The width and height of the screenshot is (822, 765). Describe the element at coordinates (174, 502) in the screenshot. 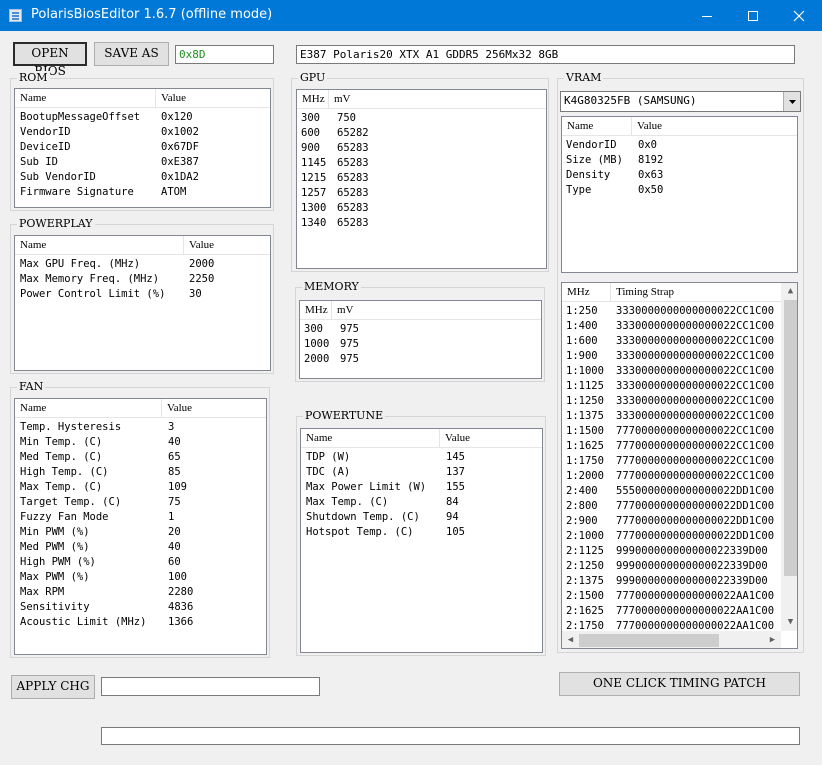

I see `row-value-cell: 75` at that location.